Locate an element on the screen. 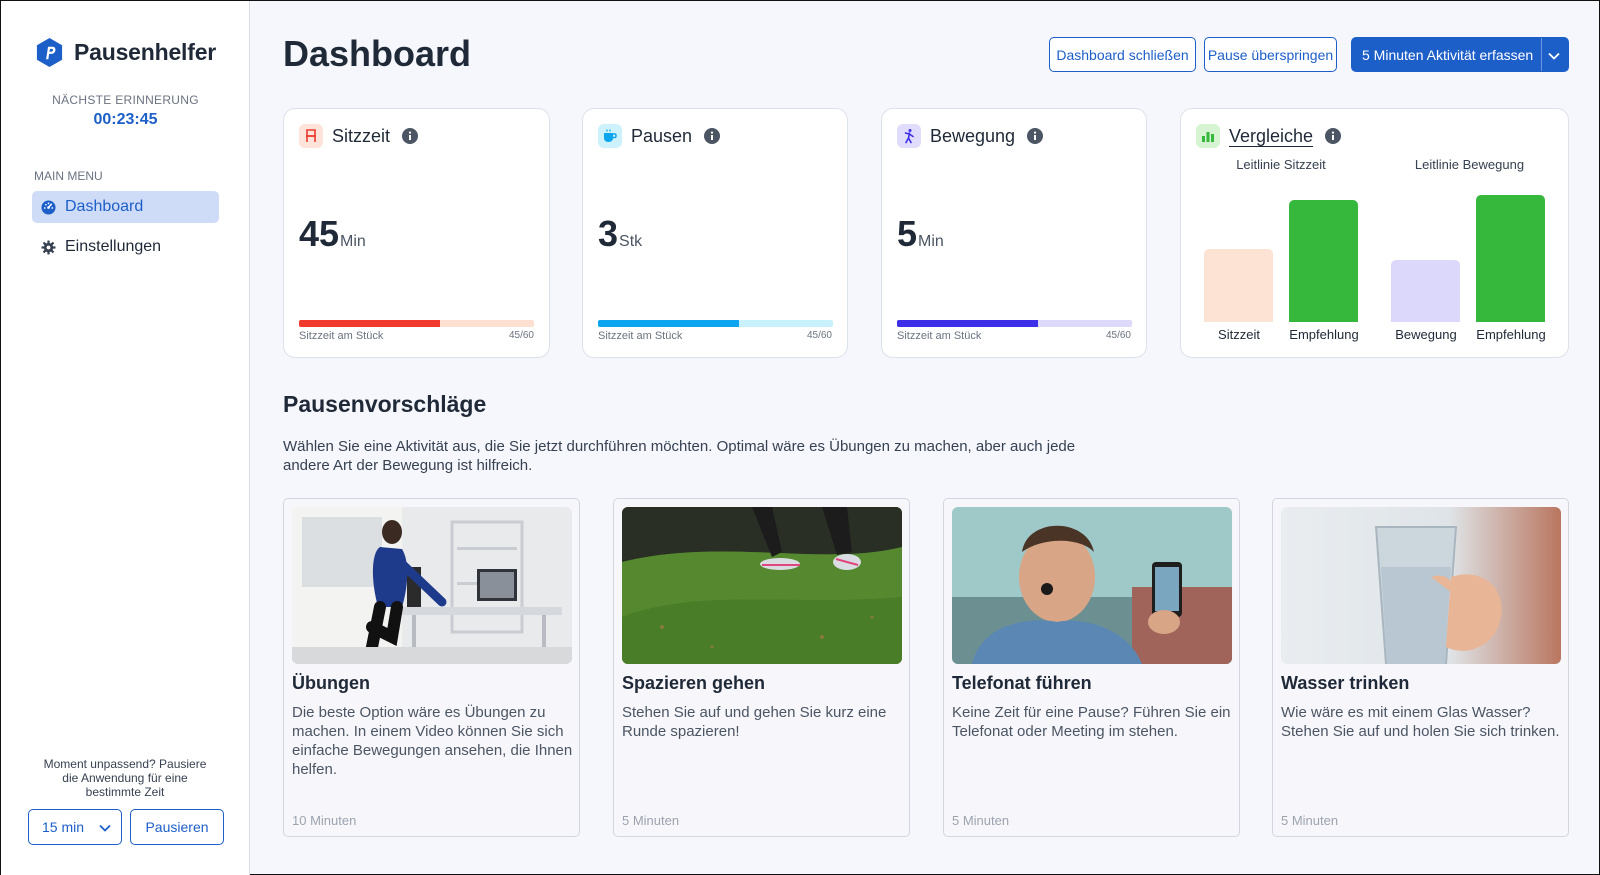 The height and width of the screenshot is (875, 1600). stat-card-sitzzeit: Sitzzeit 45 Min Sitzzeit am Stück 45/60 is located at coordinates (416, 233).